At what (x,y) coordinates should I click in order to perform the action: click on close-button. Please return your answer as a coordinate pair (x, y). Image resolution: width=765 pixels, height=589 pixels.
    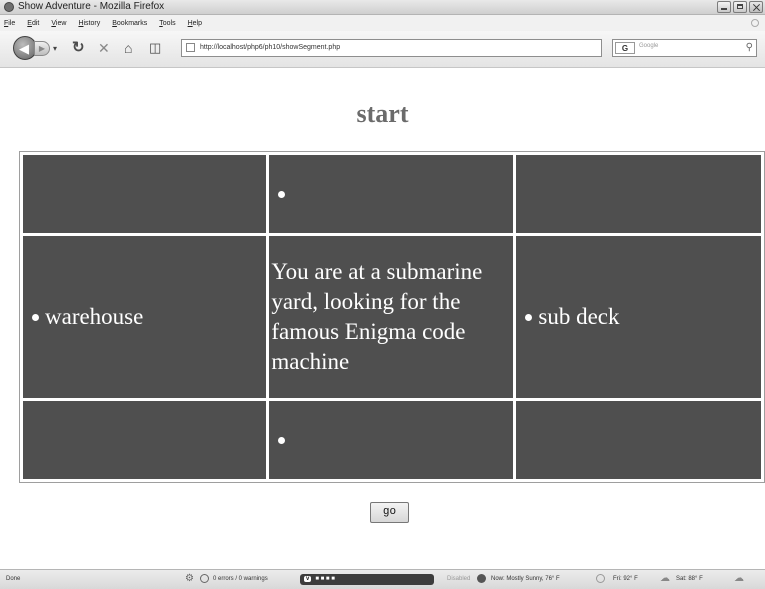
    Looking at the image, I should click on (756, 7).